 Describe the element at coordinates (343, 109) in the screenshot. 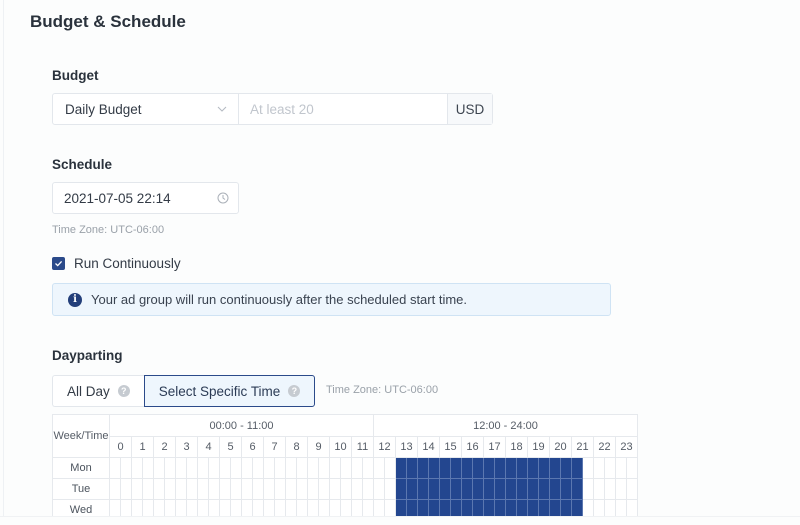

I see `budget-amount-input` at that location.